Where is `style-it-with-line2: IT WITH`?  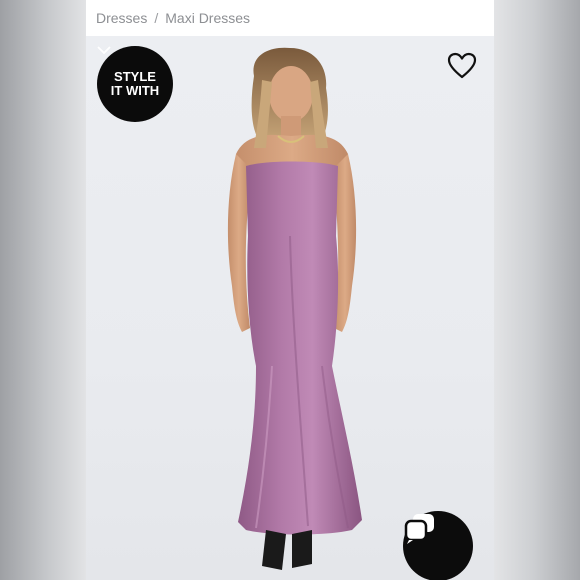 style-it-with-line2: IT WITH is located at coordinates (135, 90).